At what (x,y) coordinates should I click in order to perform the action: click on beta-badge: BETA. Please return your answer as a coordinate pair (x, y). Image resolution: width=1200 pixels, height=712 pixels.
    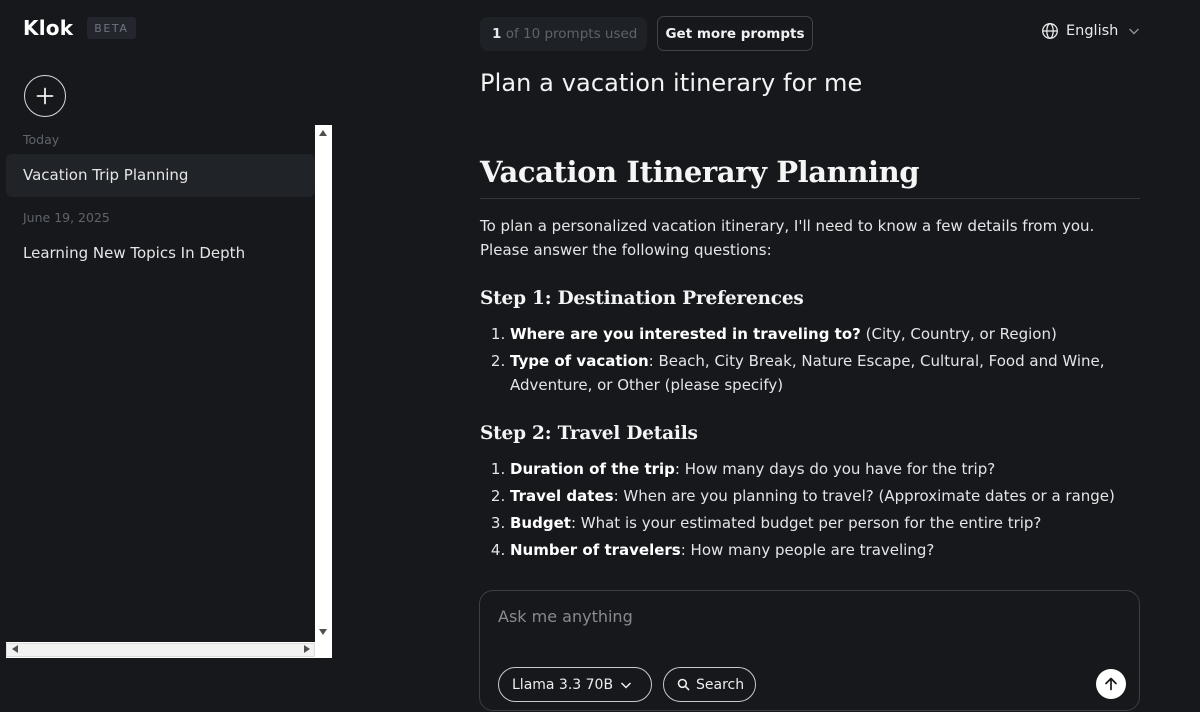
    Looking at the image, I should click on (111, 28).